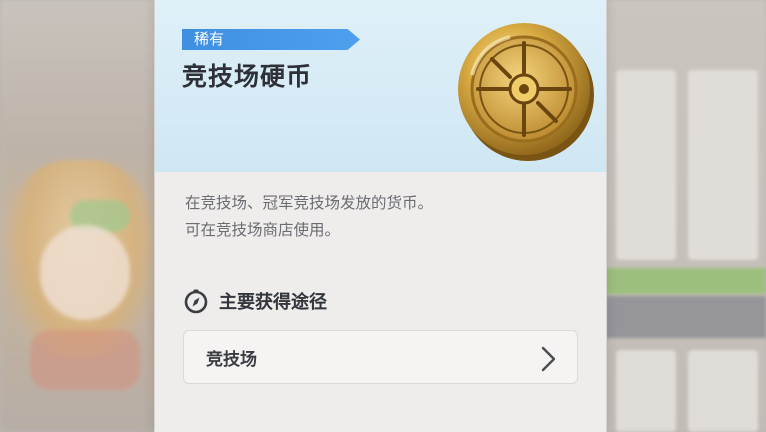  I want to click on background-character-scarf, so click(85, 360).